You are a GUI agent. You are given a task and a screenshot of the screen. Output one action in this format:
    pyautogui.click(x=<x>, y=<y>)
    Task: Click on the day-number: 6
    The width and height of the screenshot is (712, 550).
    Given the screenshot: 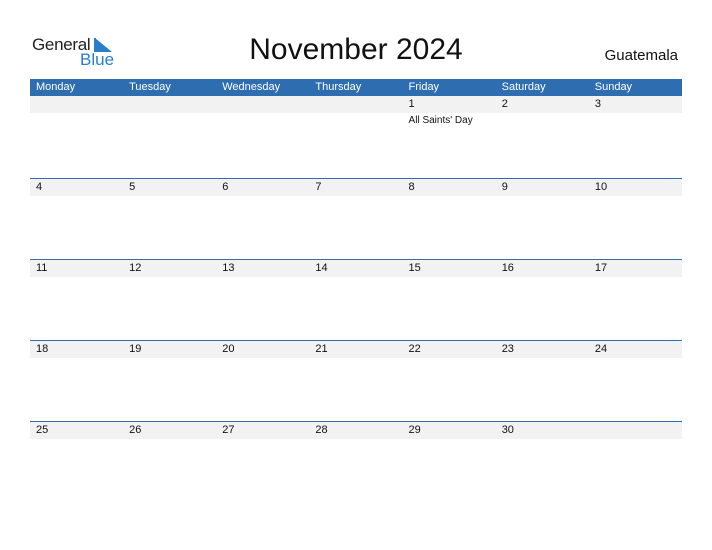 What is the action you would take?
    pyautogui.click(x=225, y=187)
    